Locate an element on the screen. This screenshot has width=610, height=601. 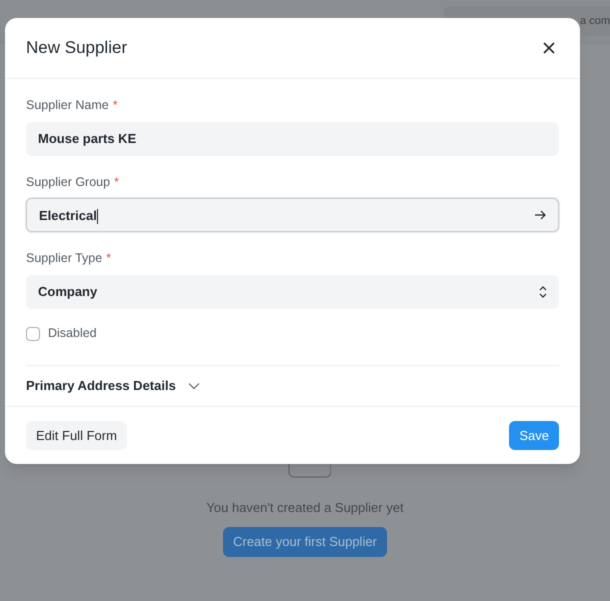
sort-caret-icon is located at coordinates (543, 292).